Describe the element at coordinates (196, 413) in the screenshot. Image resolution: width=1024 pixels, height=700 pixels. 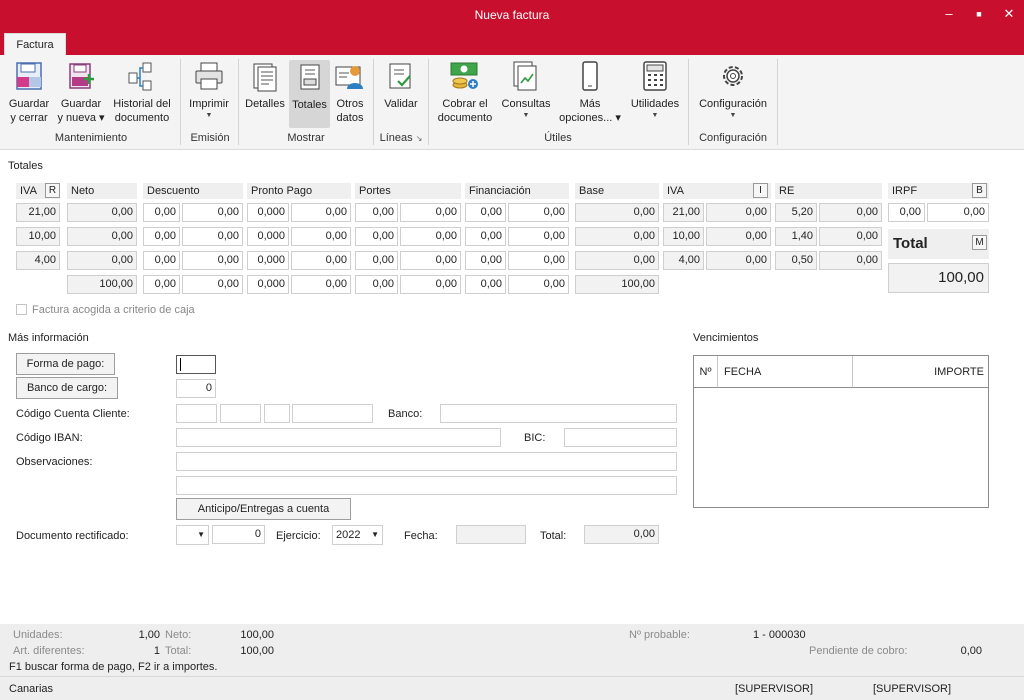
I see `ccc-entidad-input` at that location.